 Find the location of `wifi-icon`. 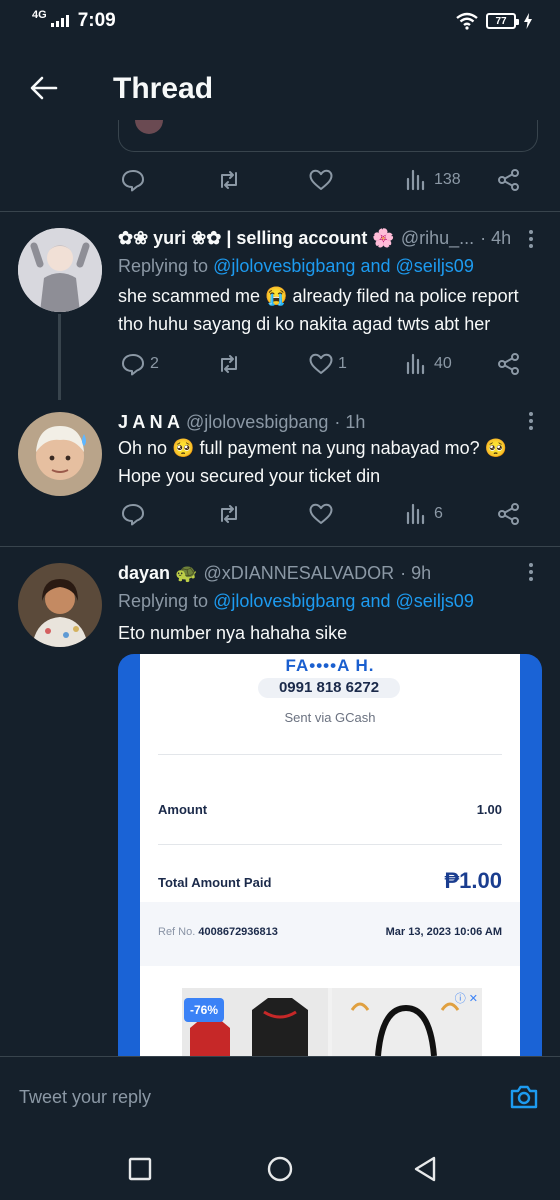

wifi-icon is located at coordinates (467, 21).